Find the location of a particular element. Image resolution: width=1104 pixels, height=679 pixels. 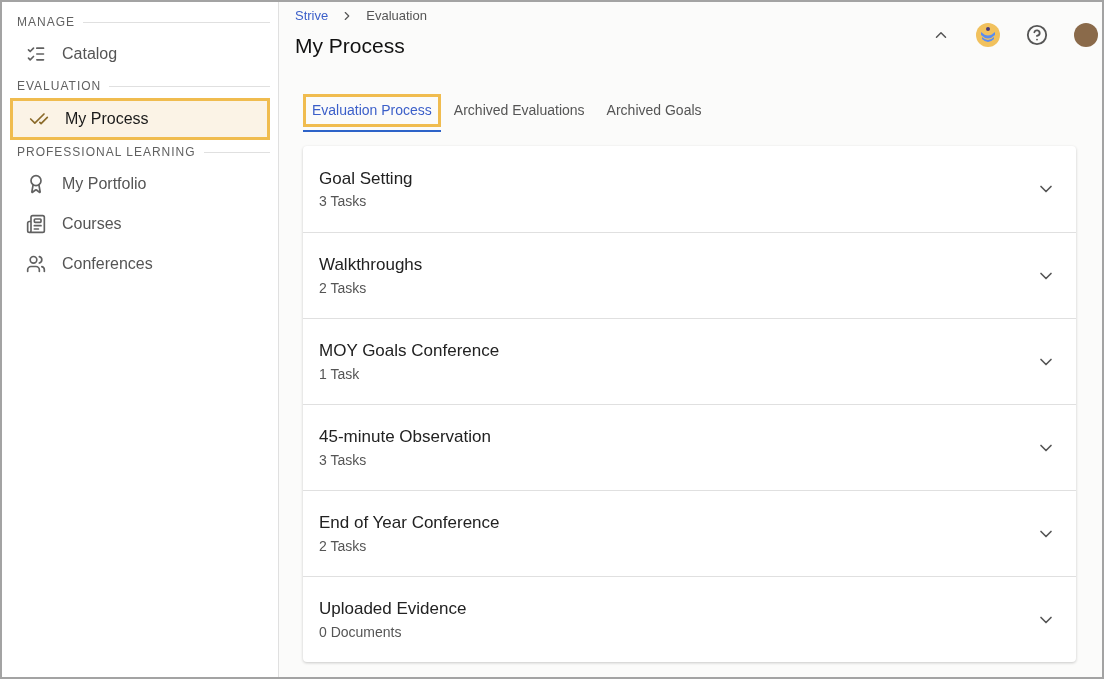

accordion-panel: End of Year Conference 2 Tasks is located at coordinates (689, 533).